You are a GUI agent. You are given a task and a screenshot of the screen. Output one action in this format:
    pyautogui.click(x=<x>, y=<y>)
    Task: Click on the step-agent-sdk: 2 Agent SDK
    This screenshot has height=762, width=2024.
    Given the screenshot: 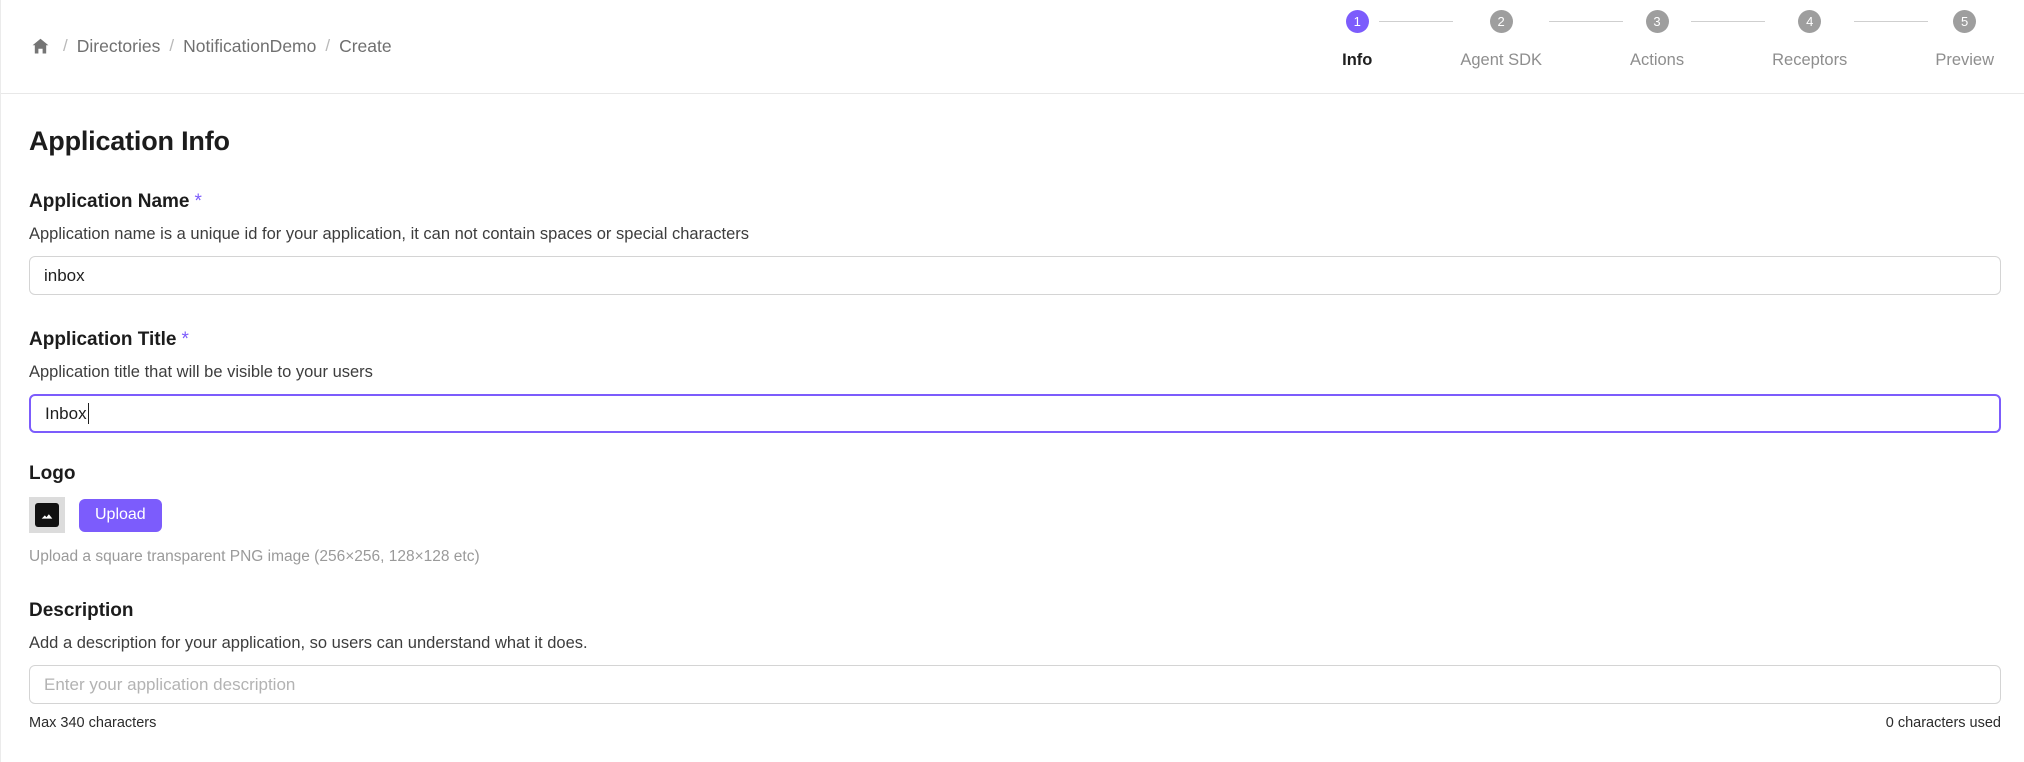 What is the action you would take?
    pyautogui.click(x=1501, y=40)
    